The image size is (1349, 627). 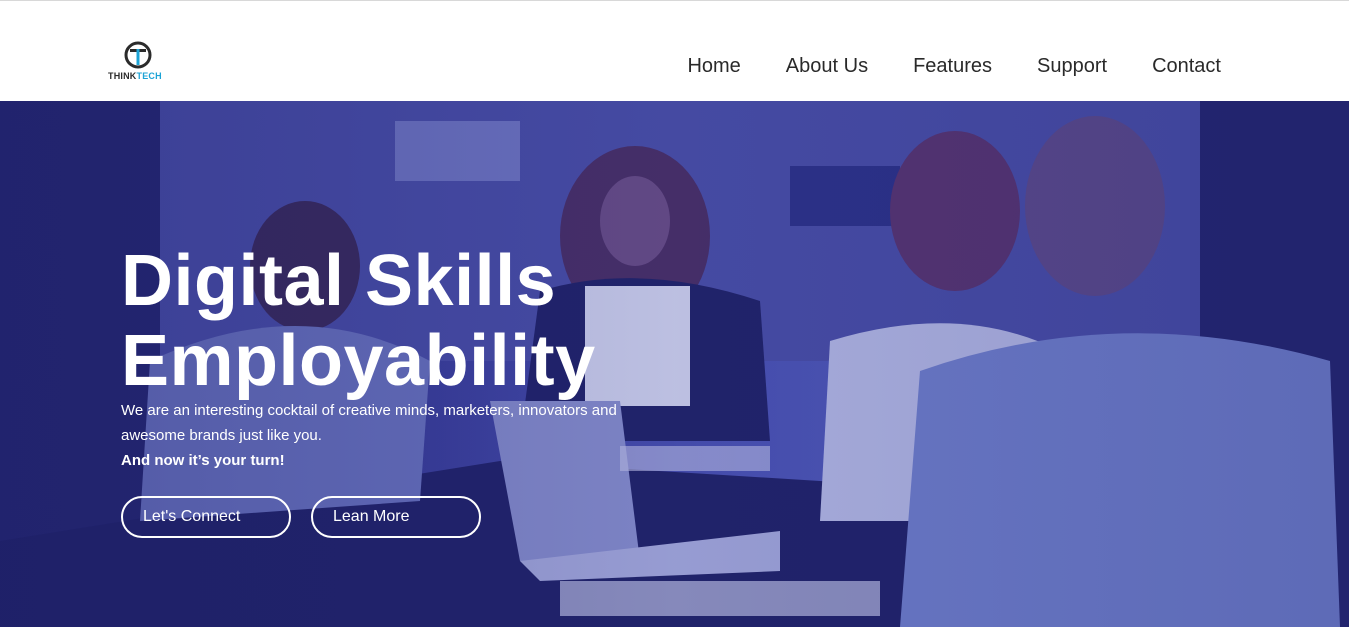 I want to click on main-nav: Home About Us Features Support Contact, so click(x=954, y=66).